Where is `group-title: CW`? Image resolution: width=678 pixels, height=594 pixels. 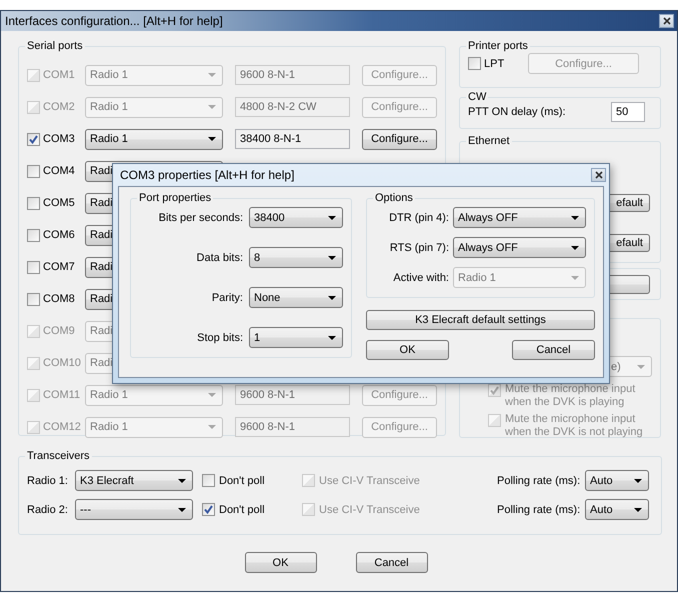 group-title: CW is located at coordinates (477, 97).